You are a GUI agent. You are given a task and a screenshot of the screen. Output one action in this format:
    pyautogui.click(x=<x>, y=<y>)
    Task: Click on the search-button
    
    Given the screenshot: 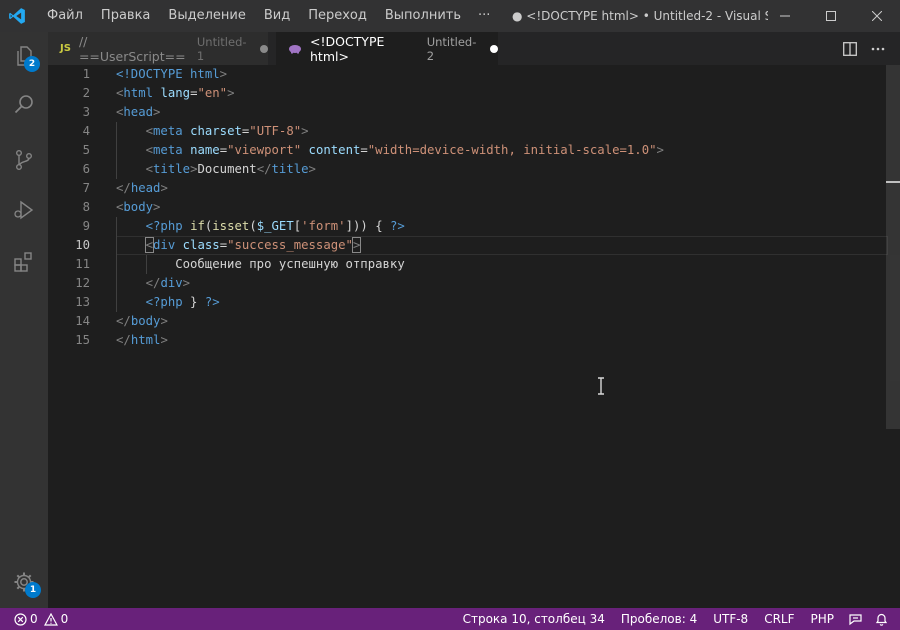 What is the action you would take?
    pyautogui.click(x=24, y=104)
    